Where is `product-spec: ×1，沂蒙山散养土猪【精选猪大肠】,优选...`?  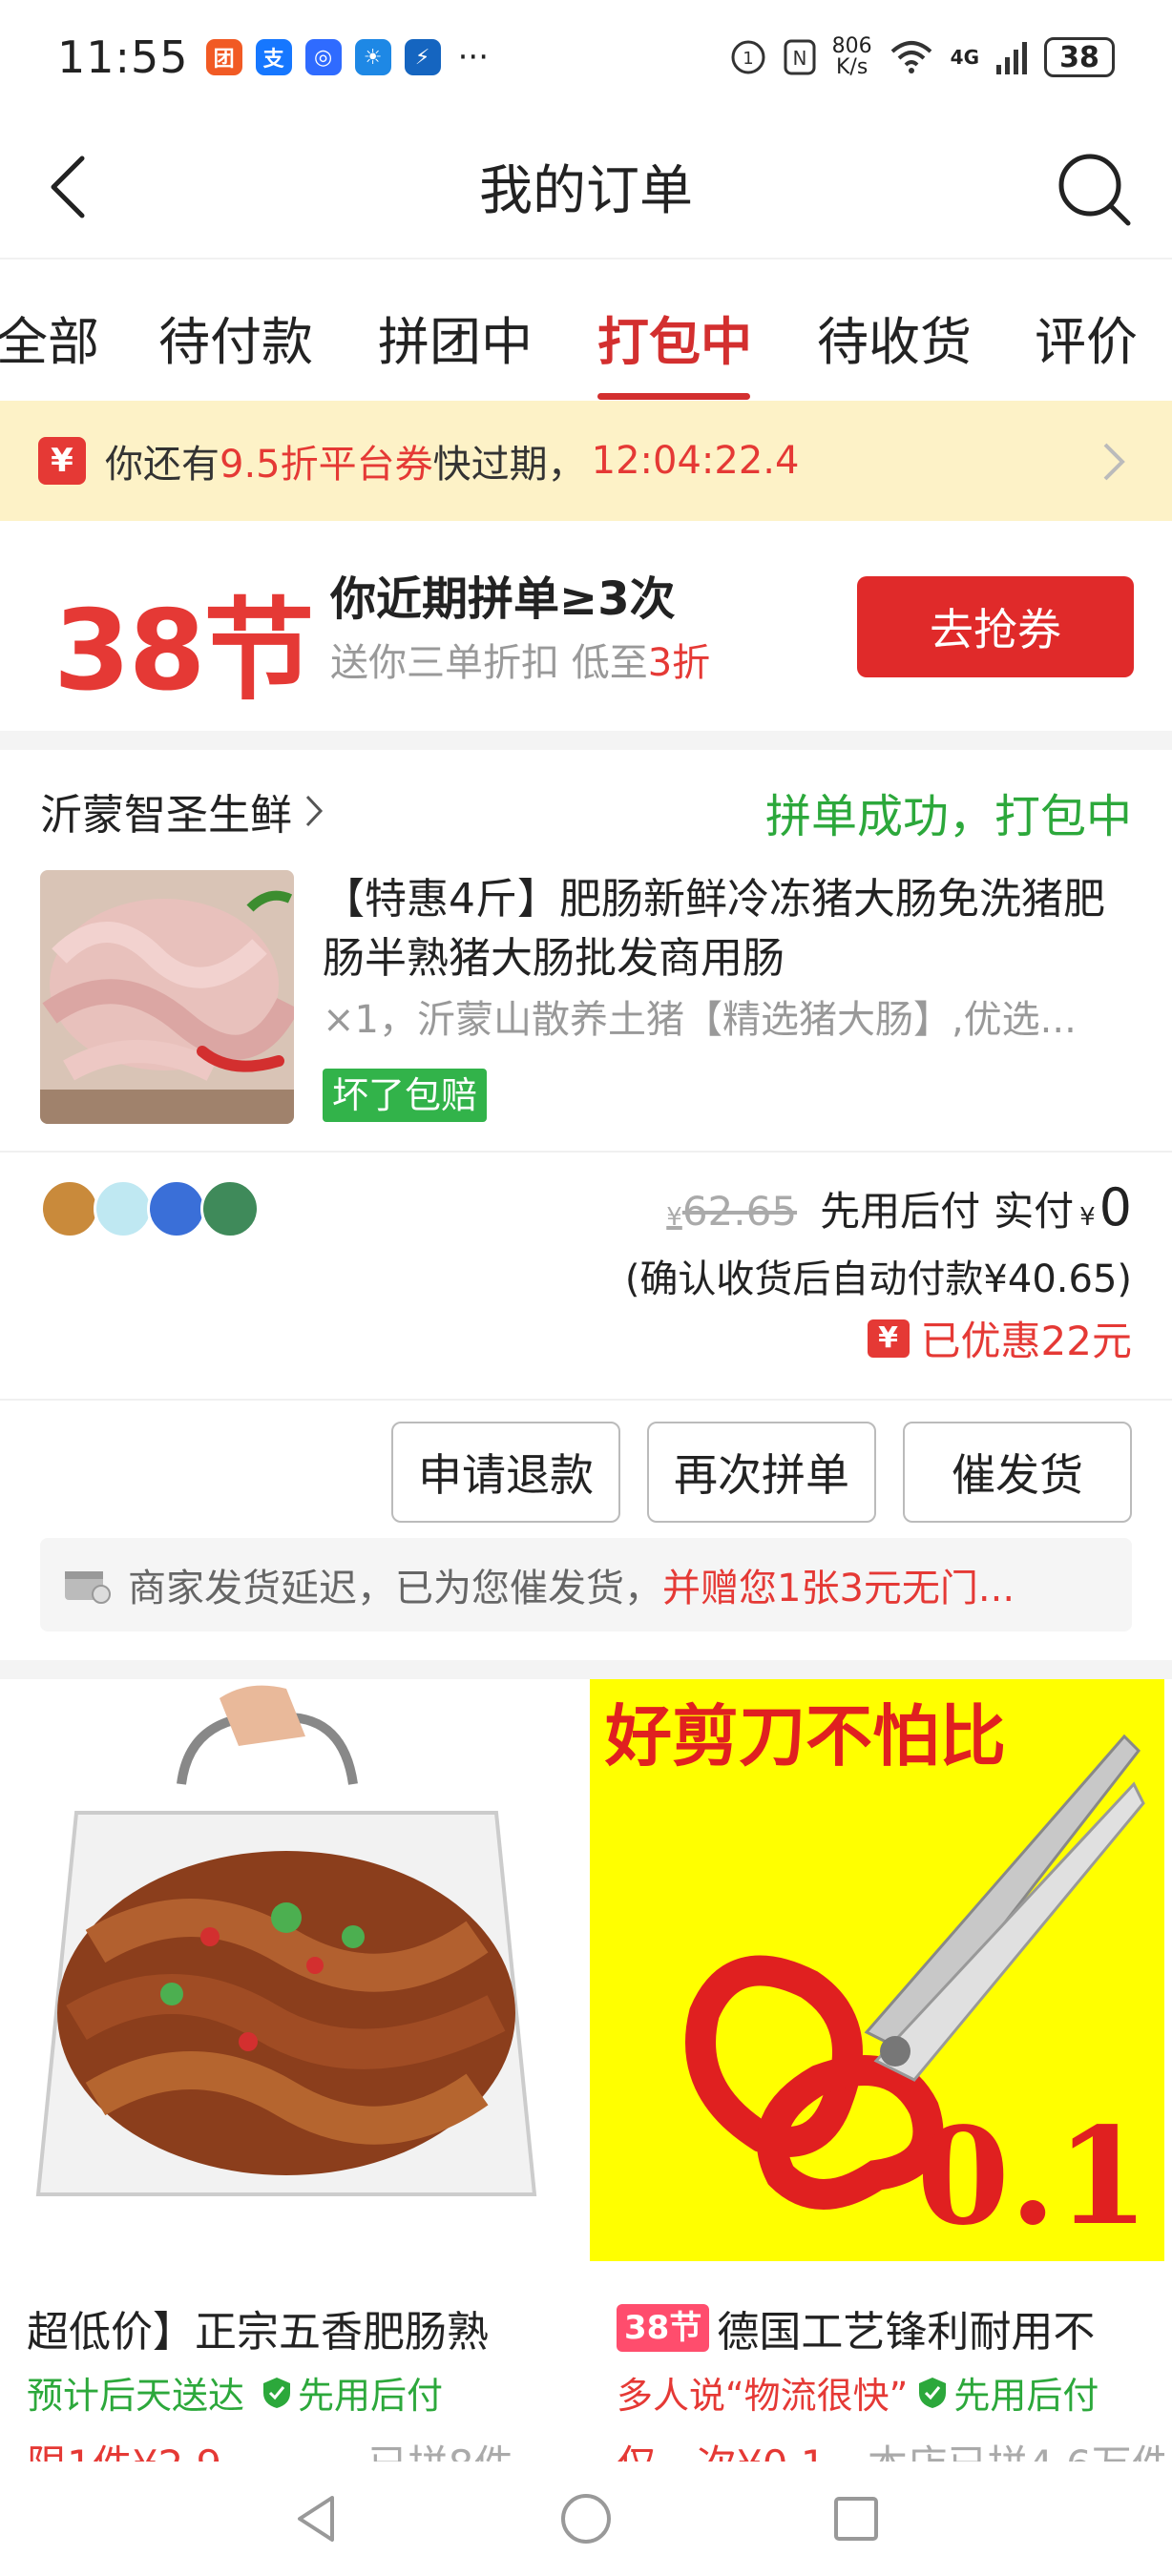
product-spec: ×1，沂蒙山散养土猪【精选猪大肠】,优选... is located at coordinates (700, 1020).